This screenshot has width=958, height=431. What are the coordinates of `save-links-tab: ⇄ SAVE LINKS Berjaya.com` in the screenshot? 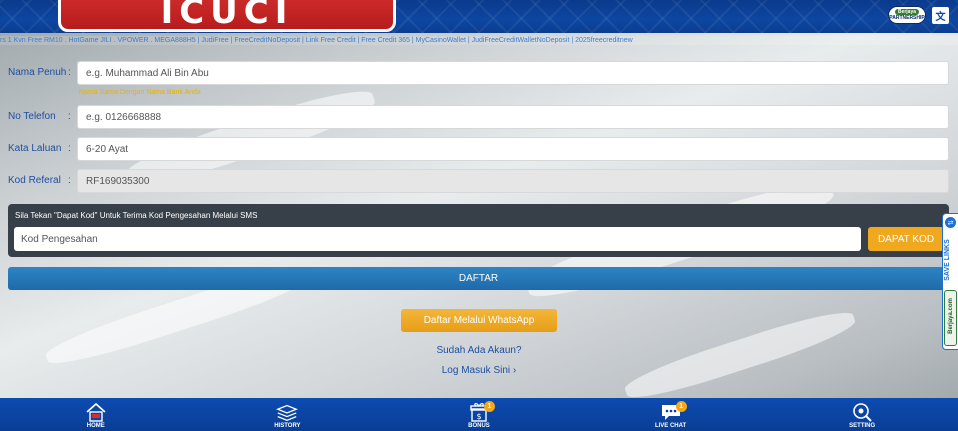 It's located at (950, 281).